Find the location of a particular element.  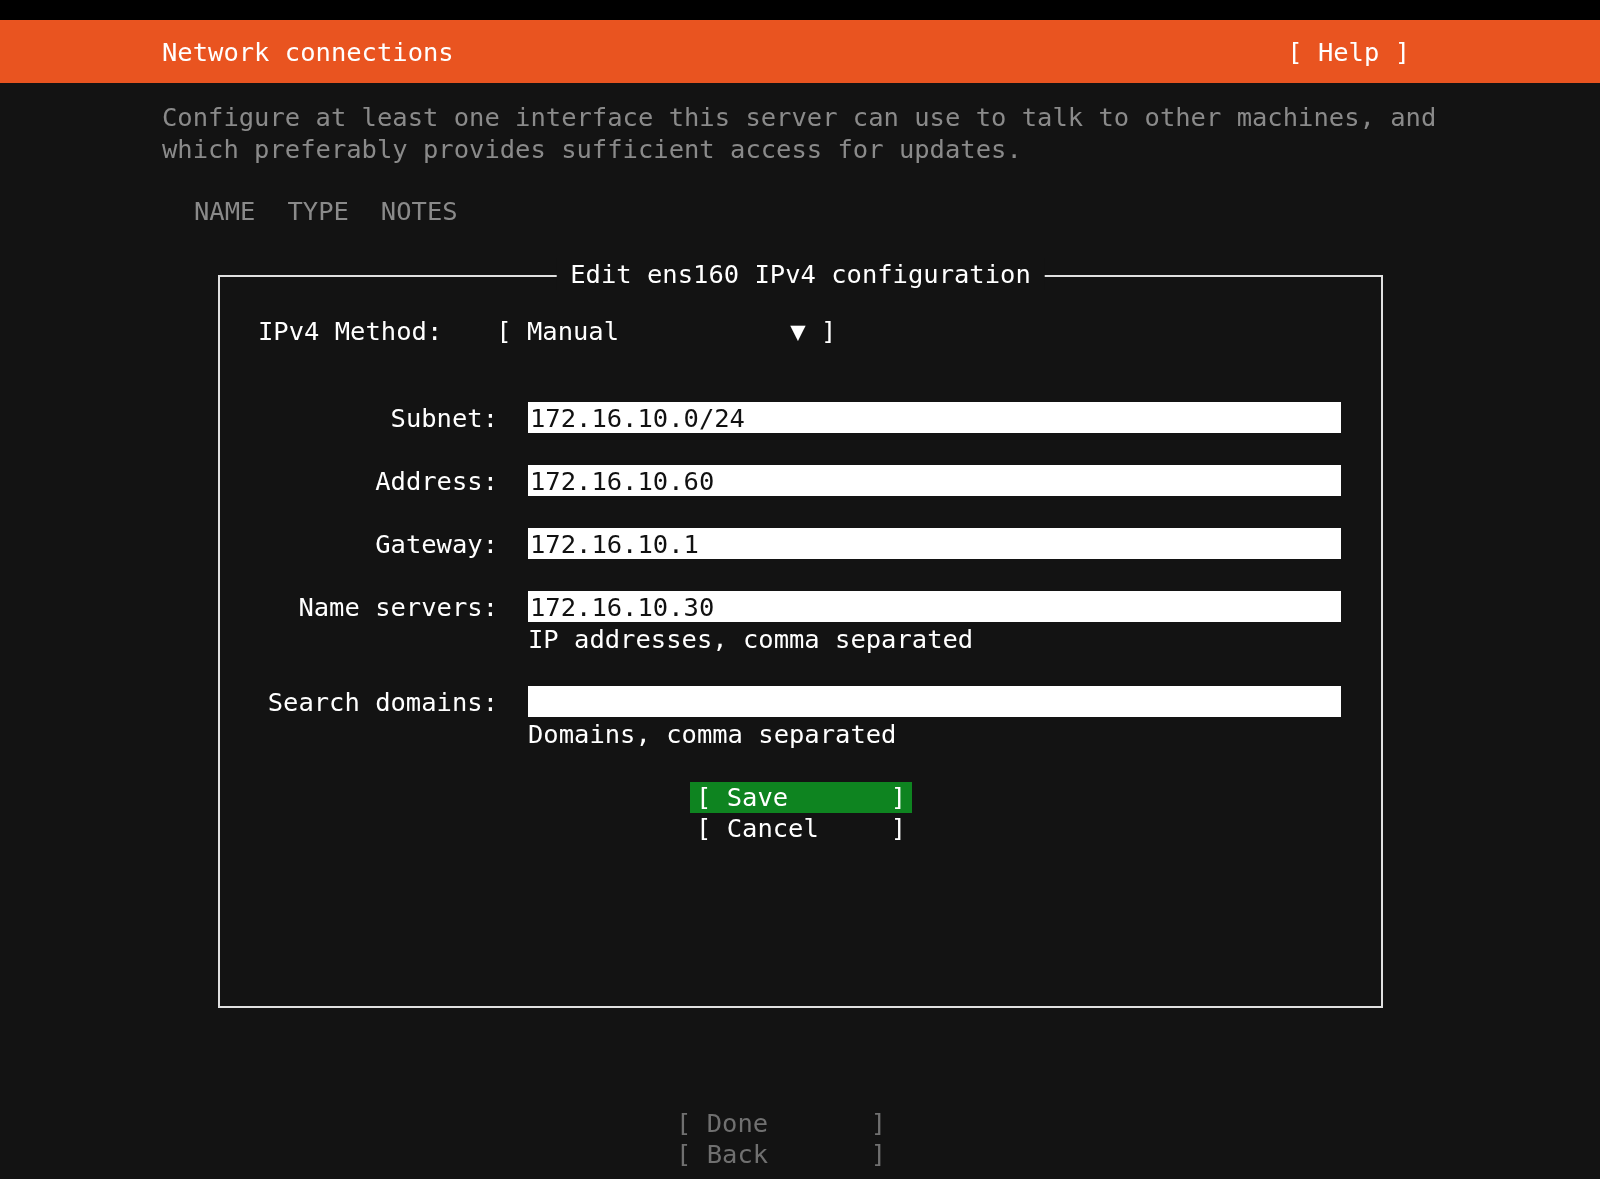

field-hint: IP addresses, comma separated is located at coordinates (751, 639).